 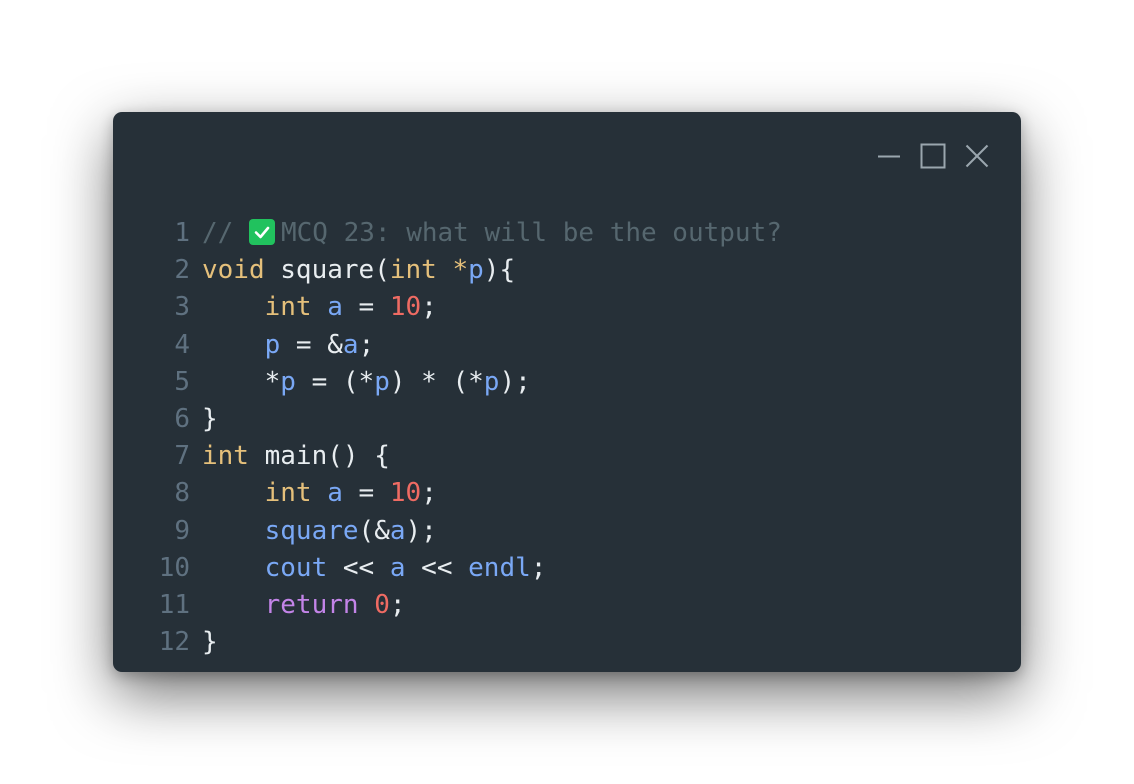 What do you see at coordinates (296, 567) in the screenshot?
I see `code-token: cout` at bounding box center [296, 567].